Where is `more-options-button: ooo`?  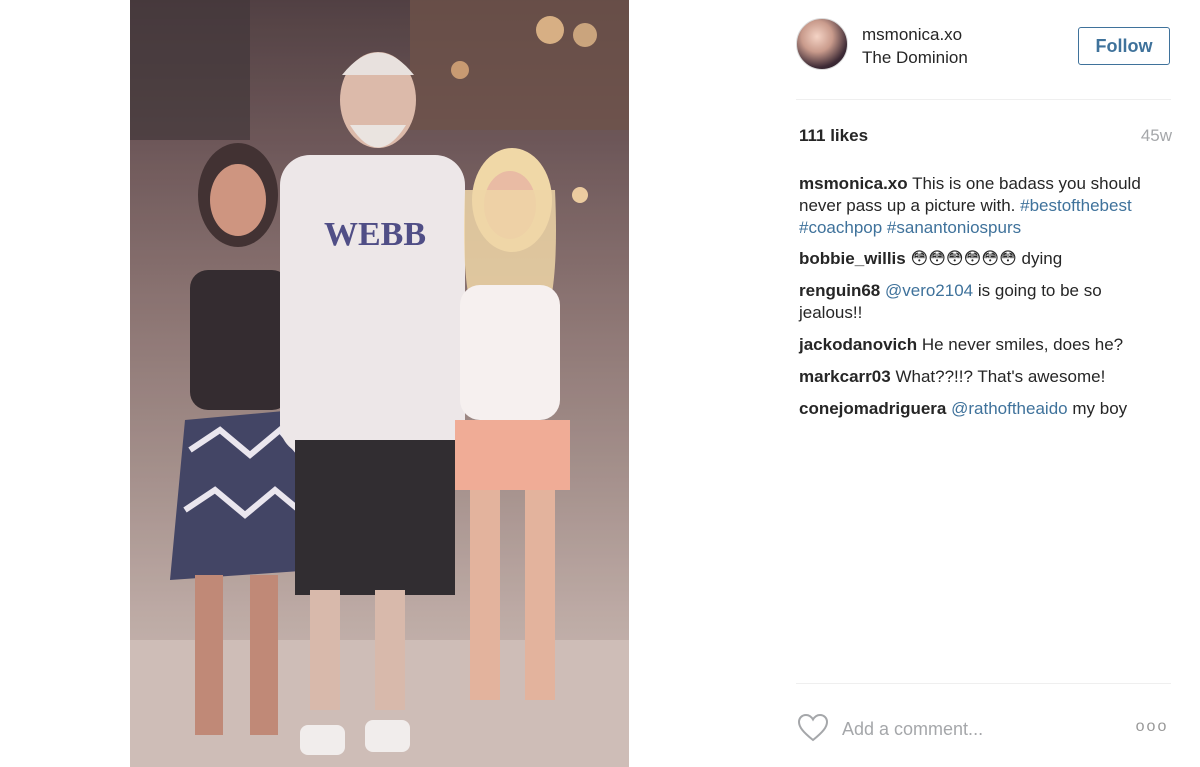
more-options-button: ooo is located at coordinates (1152, 728).